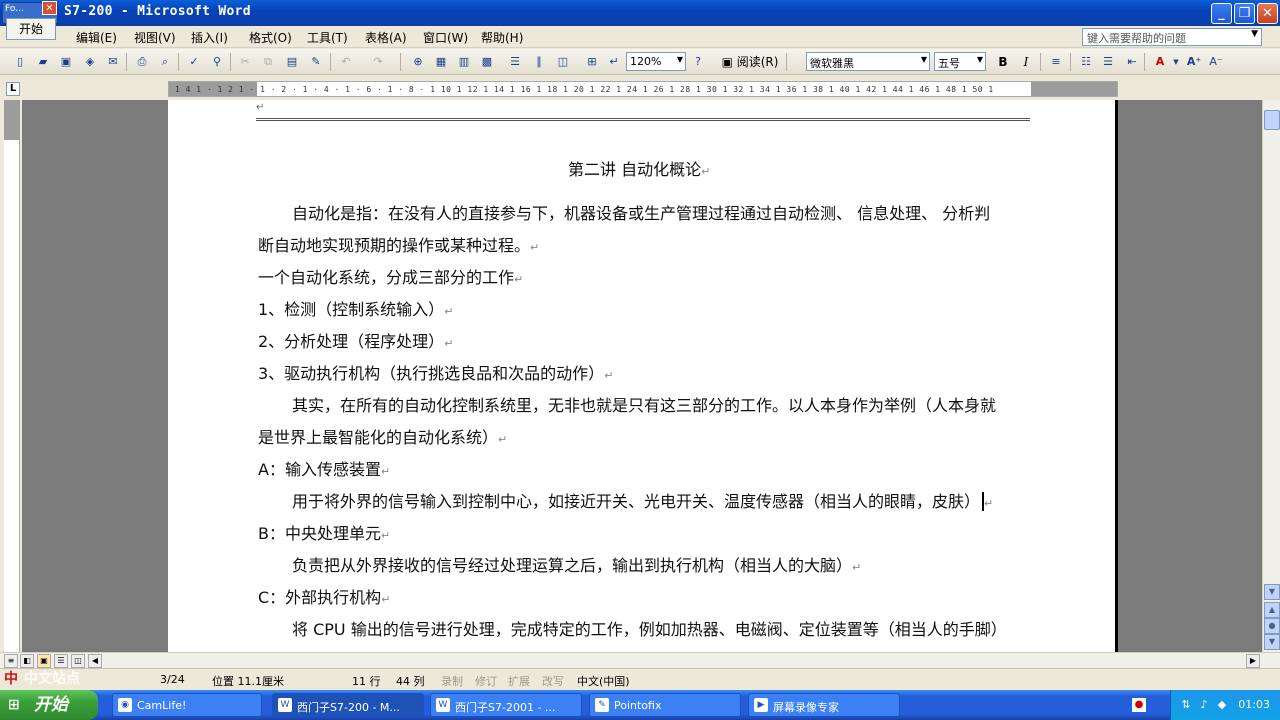 The image size is (1280, 720). I want to click on menu-tools: 工具(T), so click(327, 37).